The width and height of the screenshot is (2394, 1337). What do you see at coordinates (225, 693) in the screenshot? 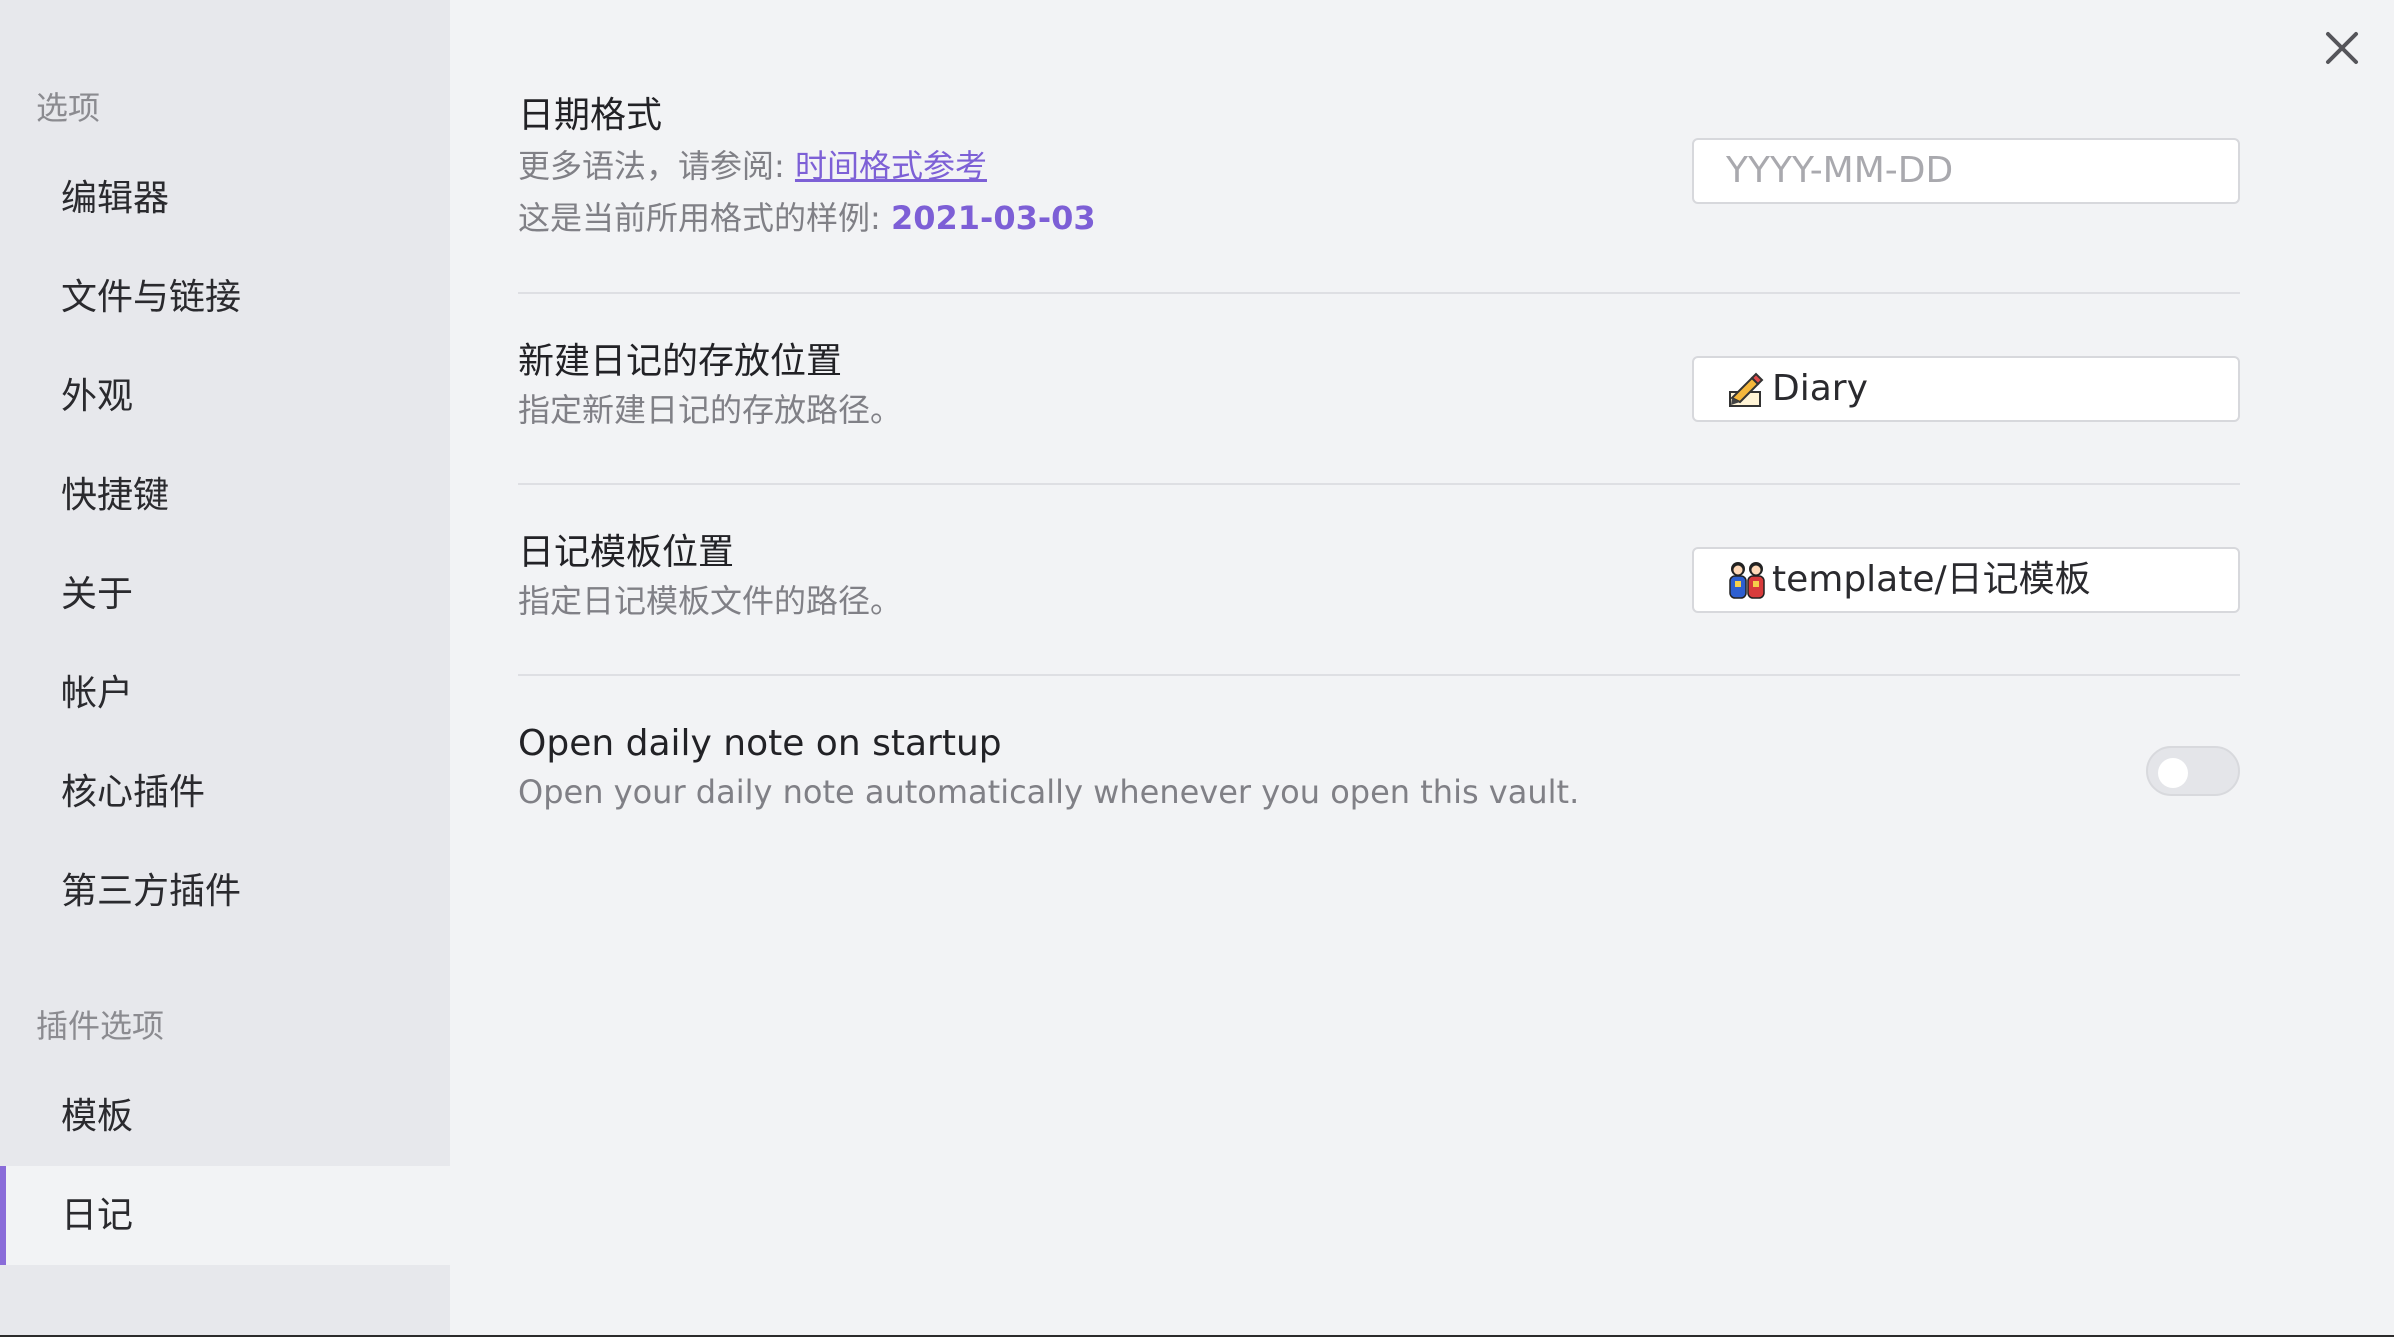
I see `sidebar-item-account: 帐户` at bounding box center [225, 693].